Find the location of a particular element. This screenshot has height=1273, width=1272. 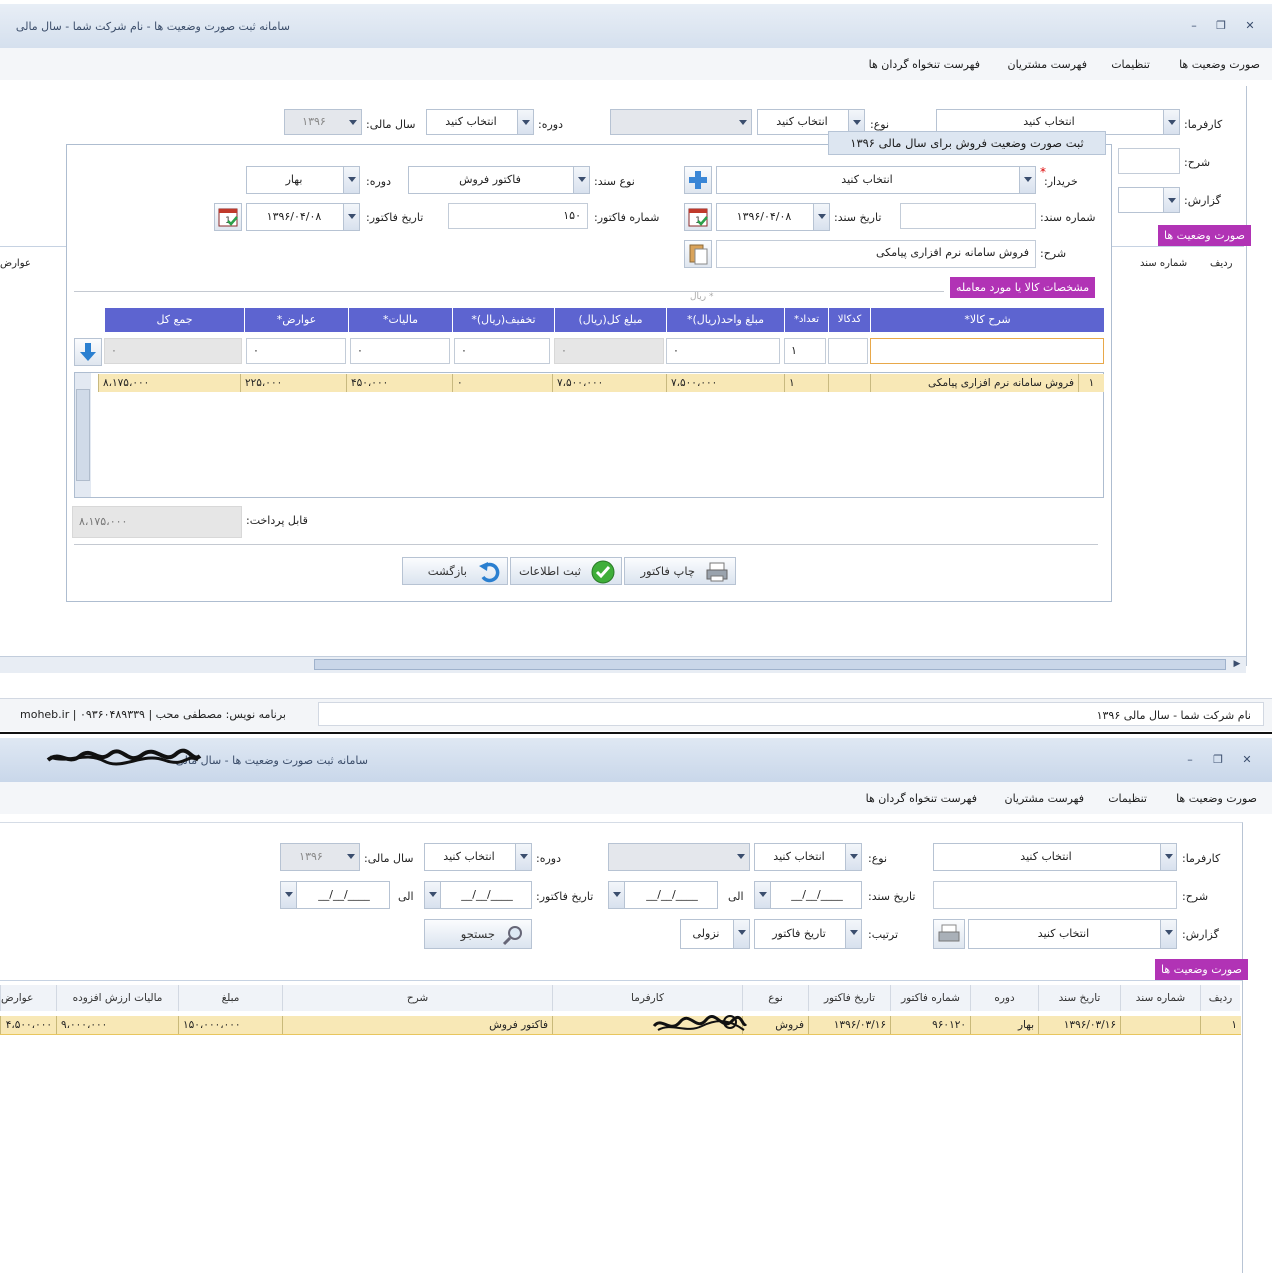

item-duties-input: ۰ is located at coordinates (296, 351).